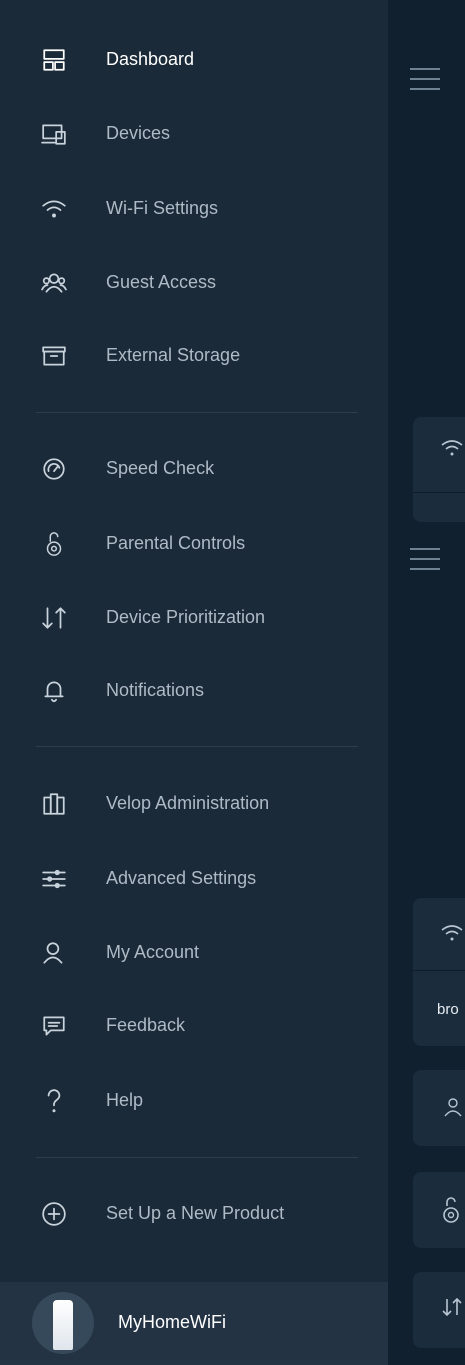  I want to click on menu-item-label: Parental Controls, so click(176, 543).